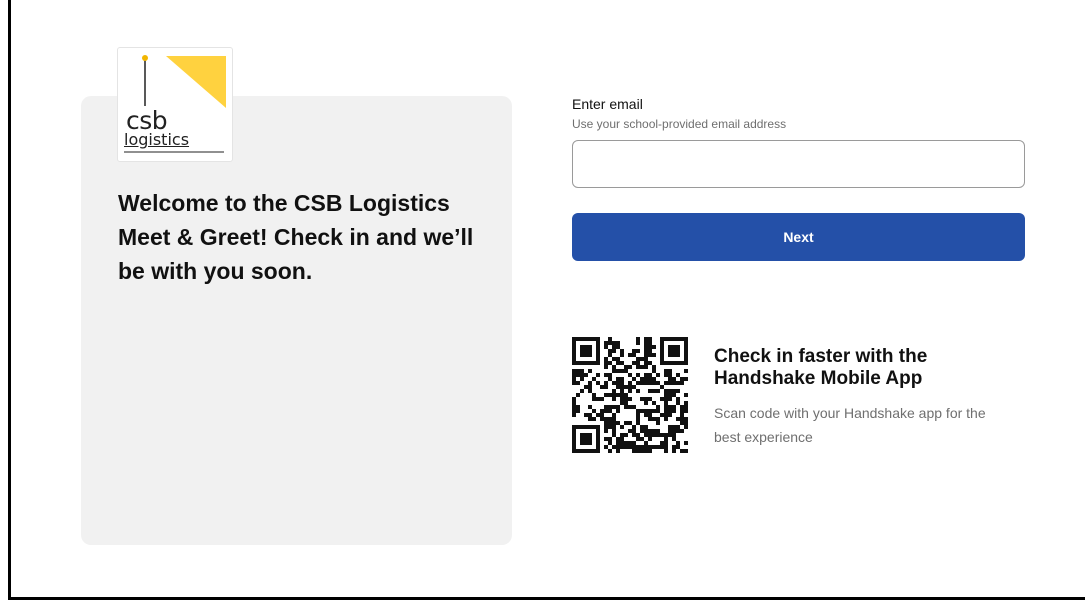  I want to click on logo-text-secondary: logistics, so click(157, 139).